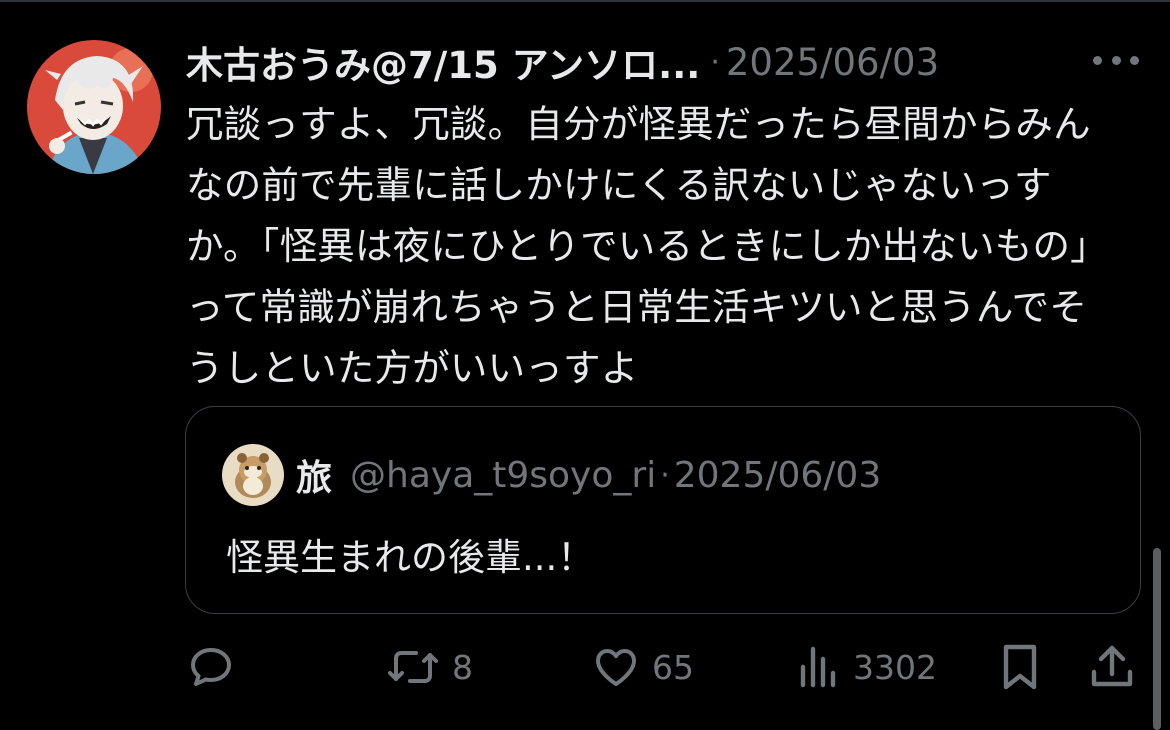 The image size is (1170, 730). What do you see at coordinates (778, 475) in the screenshot?
I see `quote-timestamp: 2025/06/03` at bounding box center [778, 475].